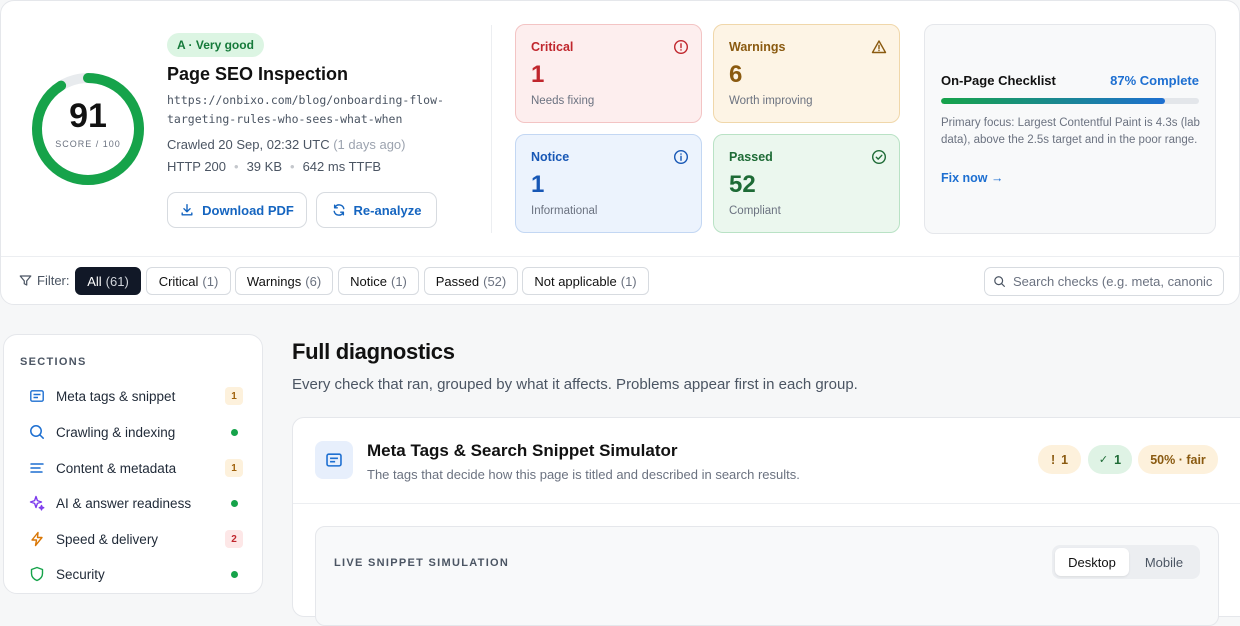  I want to click on download-icon, so click(187, 210).